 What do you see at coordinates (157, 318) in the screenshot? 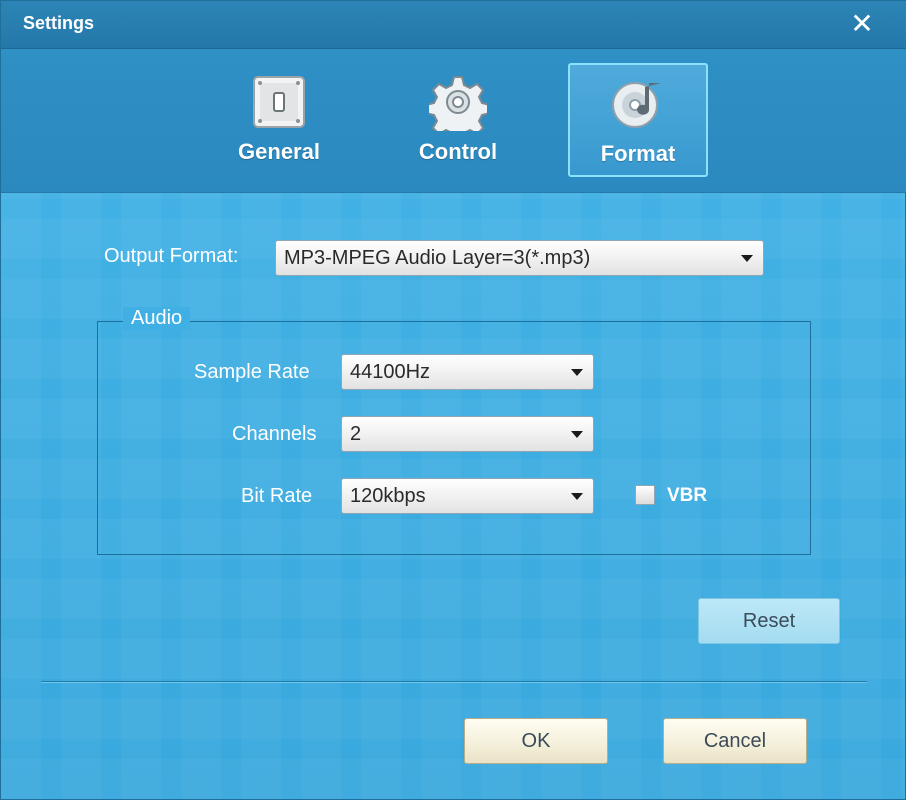
I see `audio-group-title: Audio` at bounding box center [157, 318].